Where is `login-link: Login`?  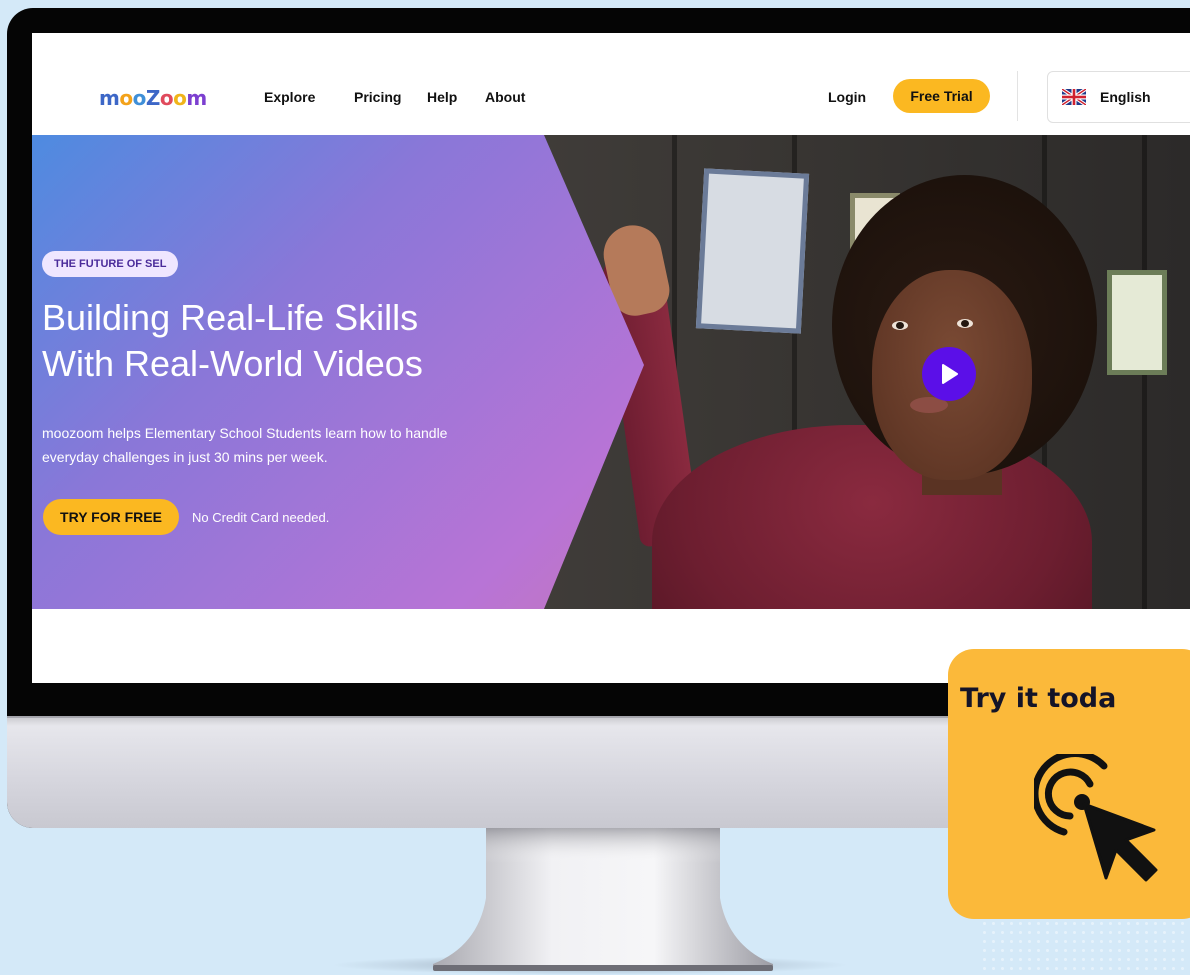
login-link: Login is located at coordinates (847, 97).